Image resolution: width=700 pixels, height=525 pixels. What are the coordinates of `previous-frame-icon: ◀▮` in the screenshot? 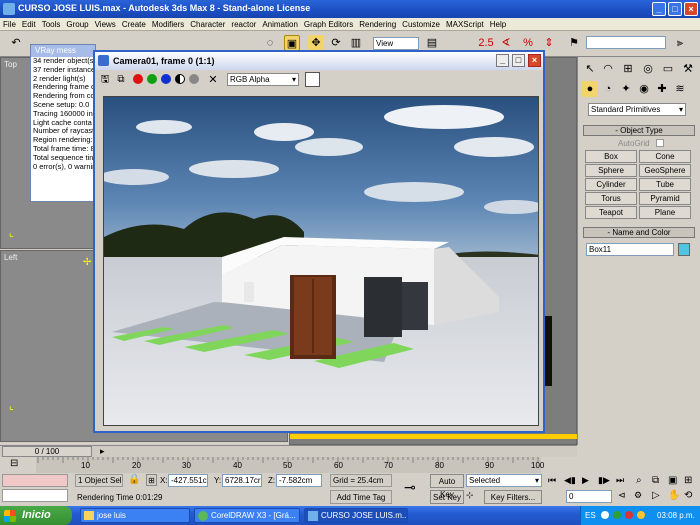 It's located at (570, 480).